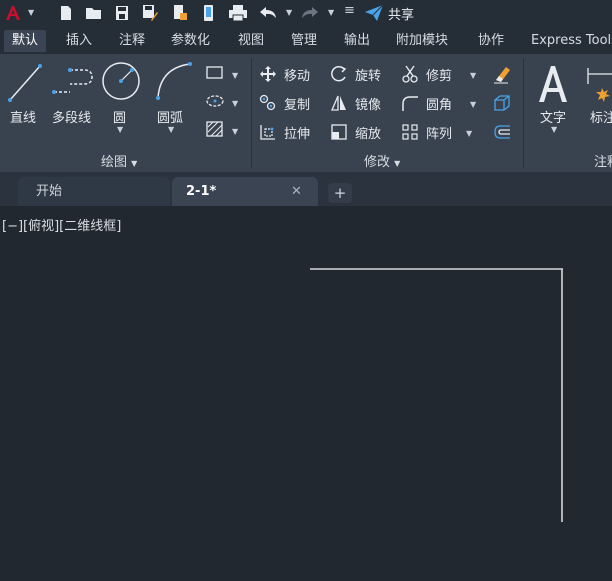  I want to click on arc-label: 圆弧, so click(170, 116).